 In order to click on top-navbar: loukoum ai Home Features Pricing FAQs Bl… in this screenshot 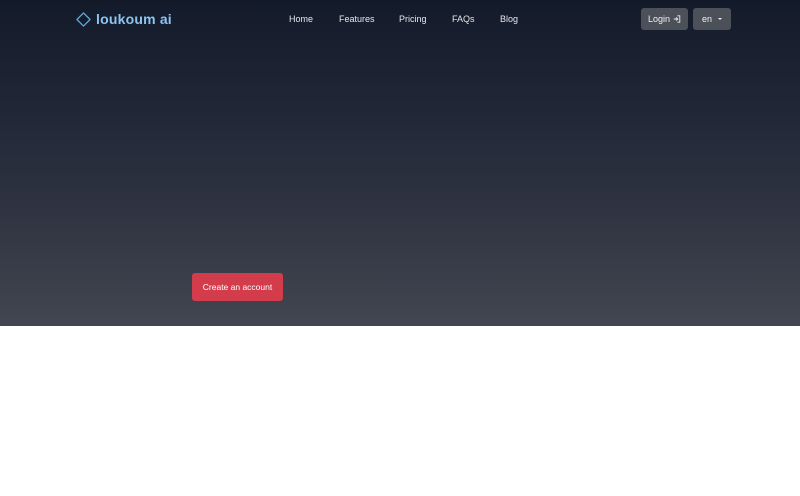, I will do `click(400, 19)`.